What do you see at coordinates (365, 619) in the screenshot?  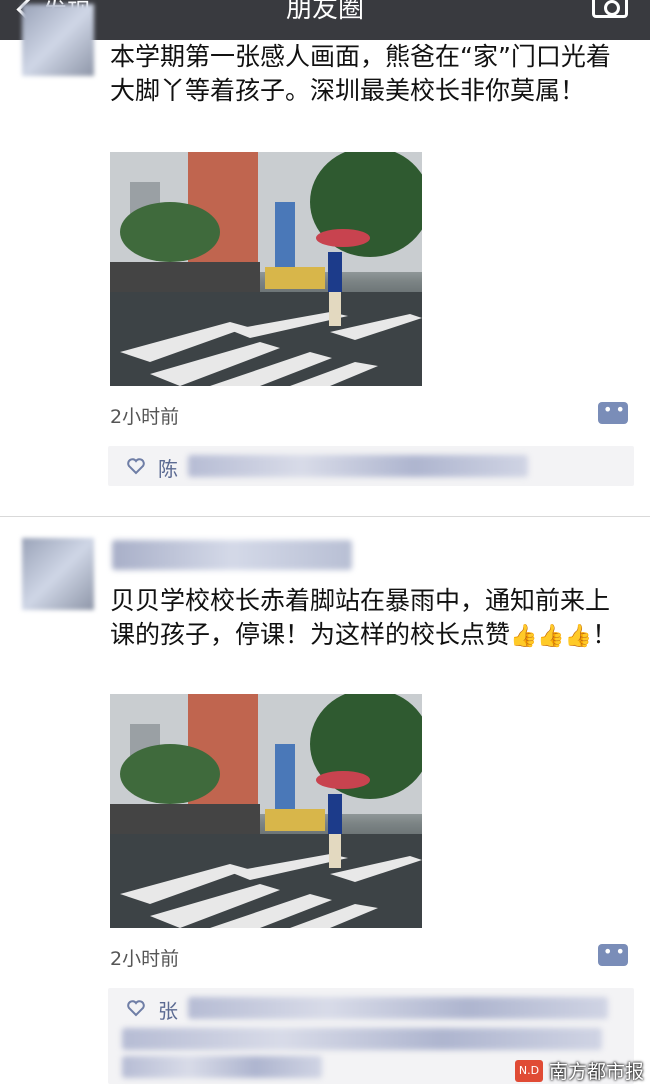 I see `post-text: 贝贝学校校长赤着脚站在暴雨中，通知前来上课的孩子，停课！为这样的校长点赞👍👍👍！` at bounding box center [365, 619].